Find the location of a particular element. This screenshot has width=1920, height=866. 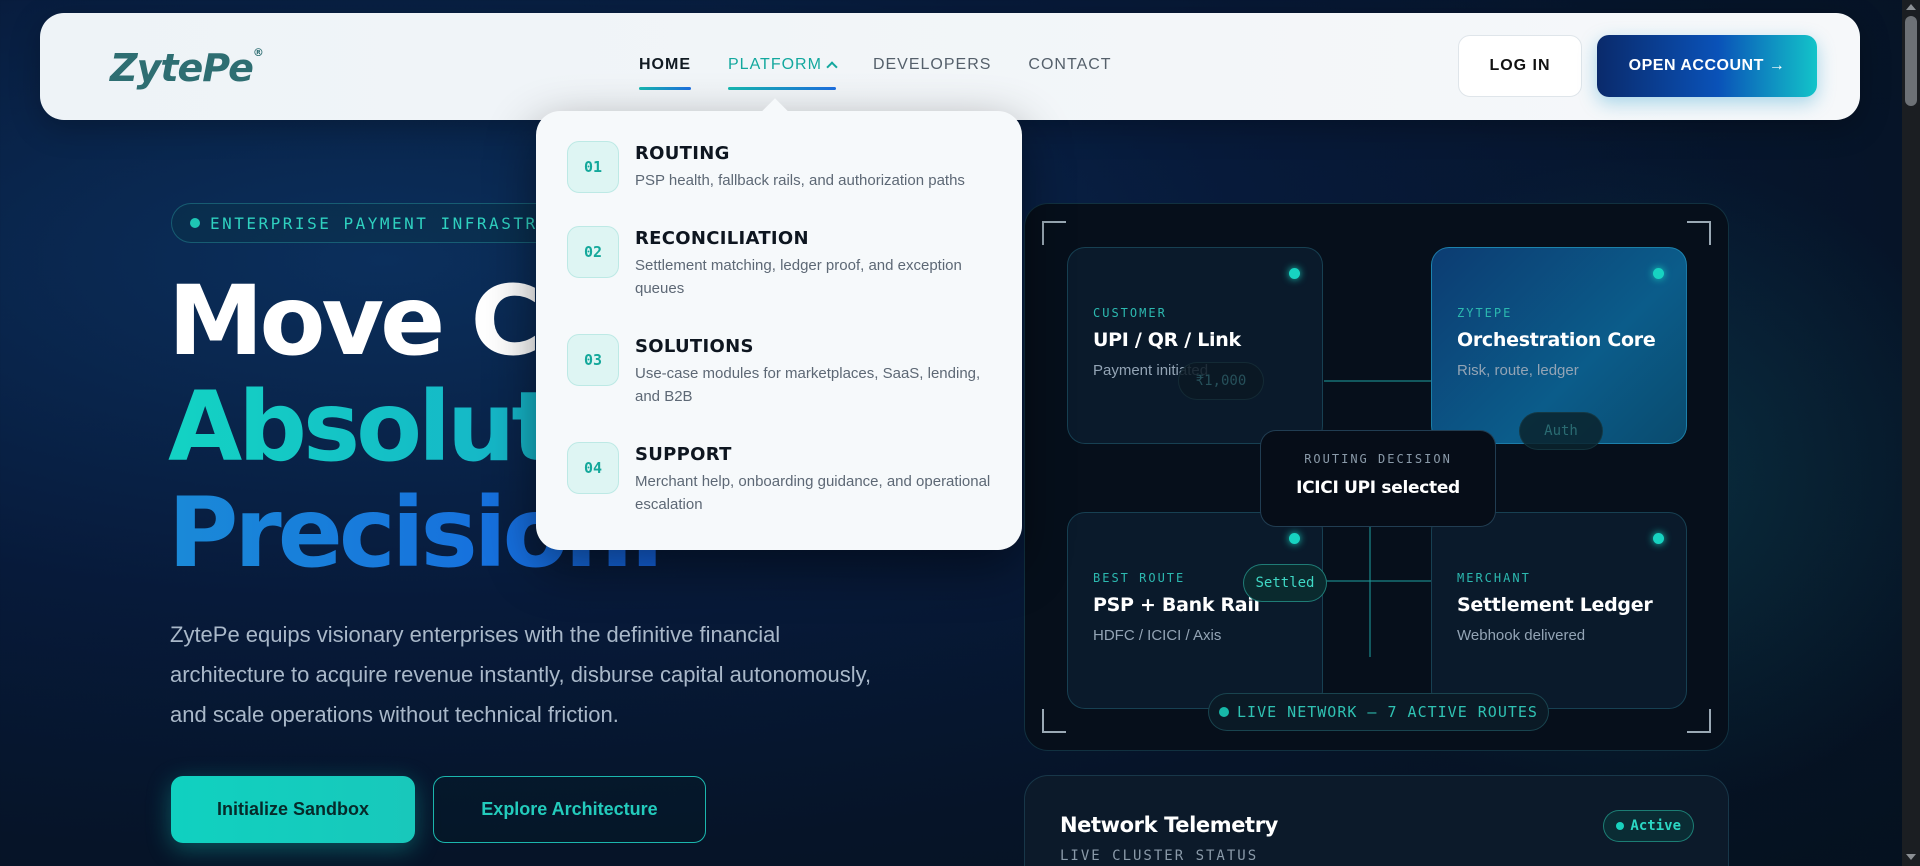

badge-text: ENTERPRISE PAYMENT INFRASTRUCTU is located at coordinates (398, 223).